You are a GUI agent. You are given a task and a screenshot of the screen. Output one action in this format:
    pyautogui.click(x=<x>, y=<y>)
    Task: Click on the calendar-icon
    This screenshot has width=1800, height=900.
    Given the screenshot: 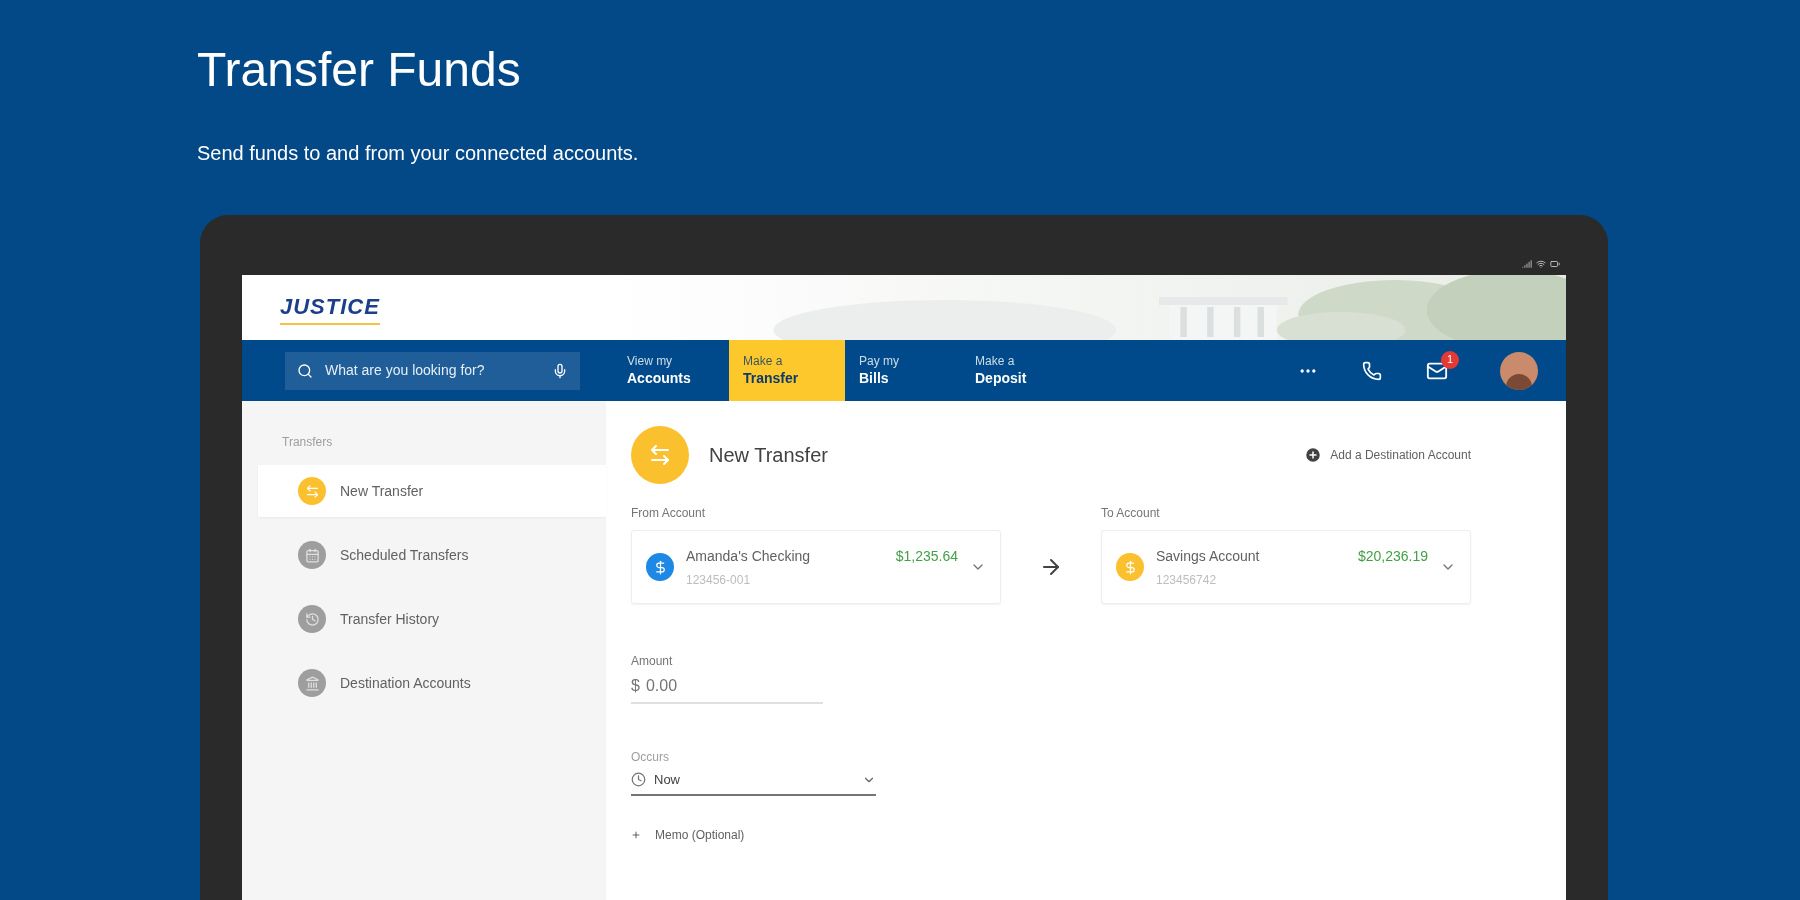 What is the action you would take?
    pyautogui.click(x=312, y=555)
    